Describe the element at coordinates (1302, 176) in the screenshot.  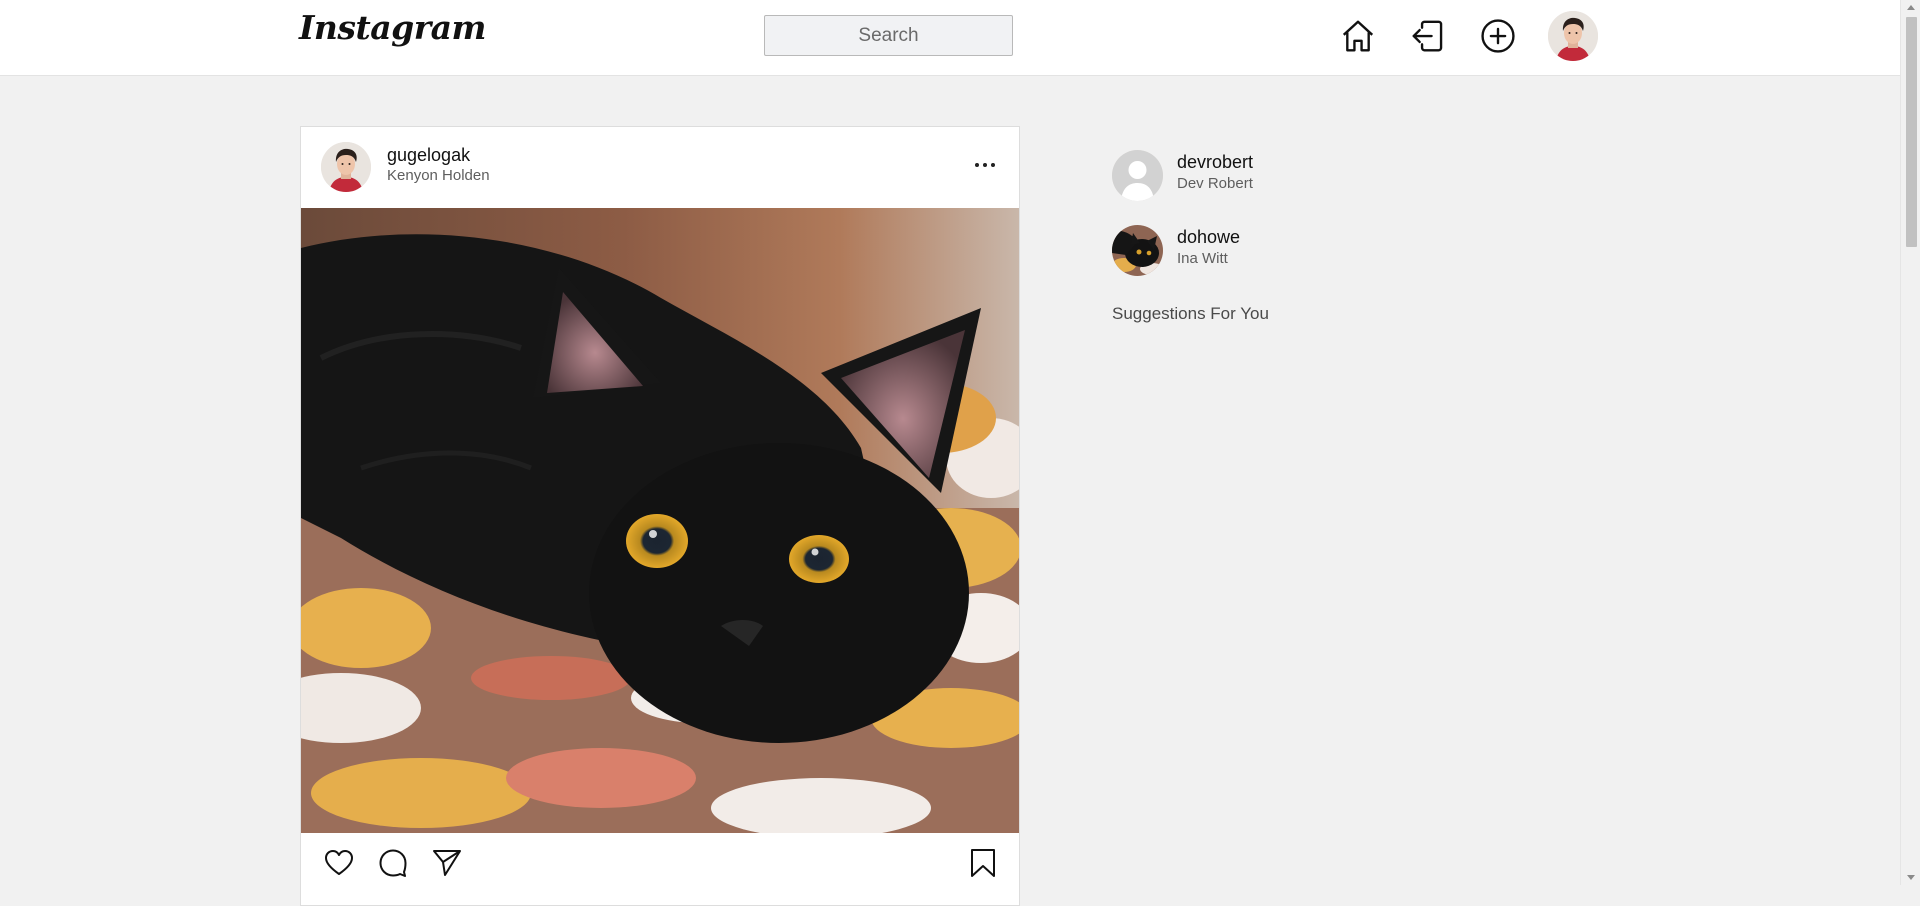
I see `sidebar-user-devrobert: devrobert Dev Robert` at that location.